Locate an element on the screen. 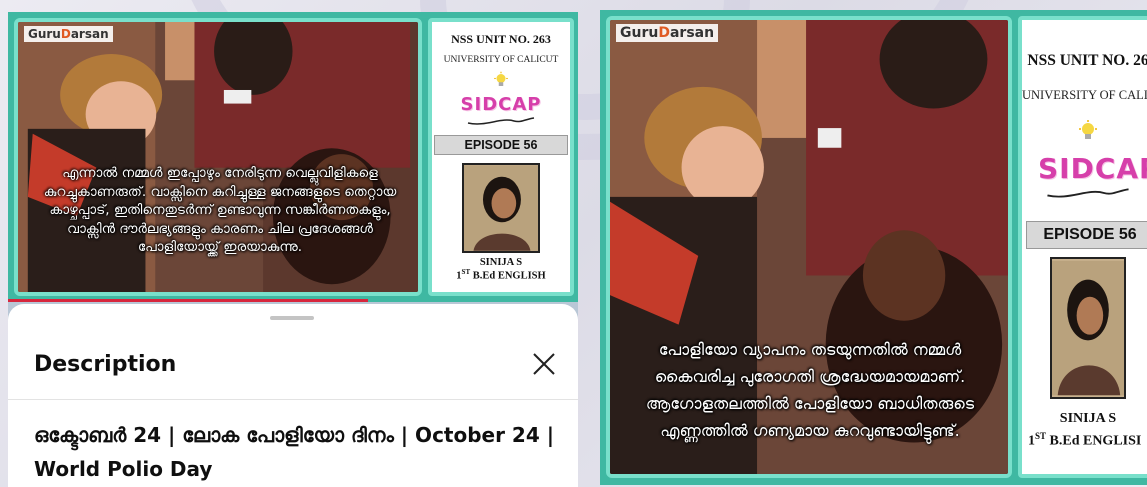  drag-handle is located at coordinates (292, 318).